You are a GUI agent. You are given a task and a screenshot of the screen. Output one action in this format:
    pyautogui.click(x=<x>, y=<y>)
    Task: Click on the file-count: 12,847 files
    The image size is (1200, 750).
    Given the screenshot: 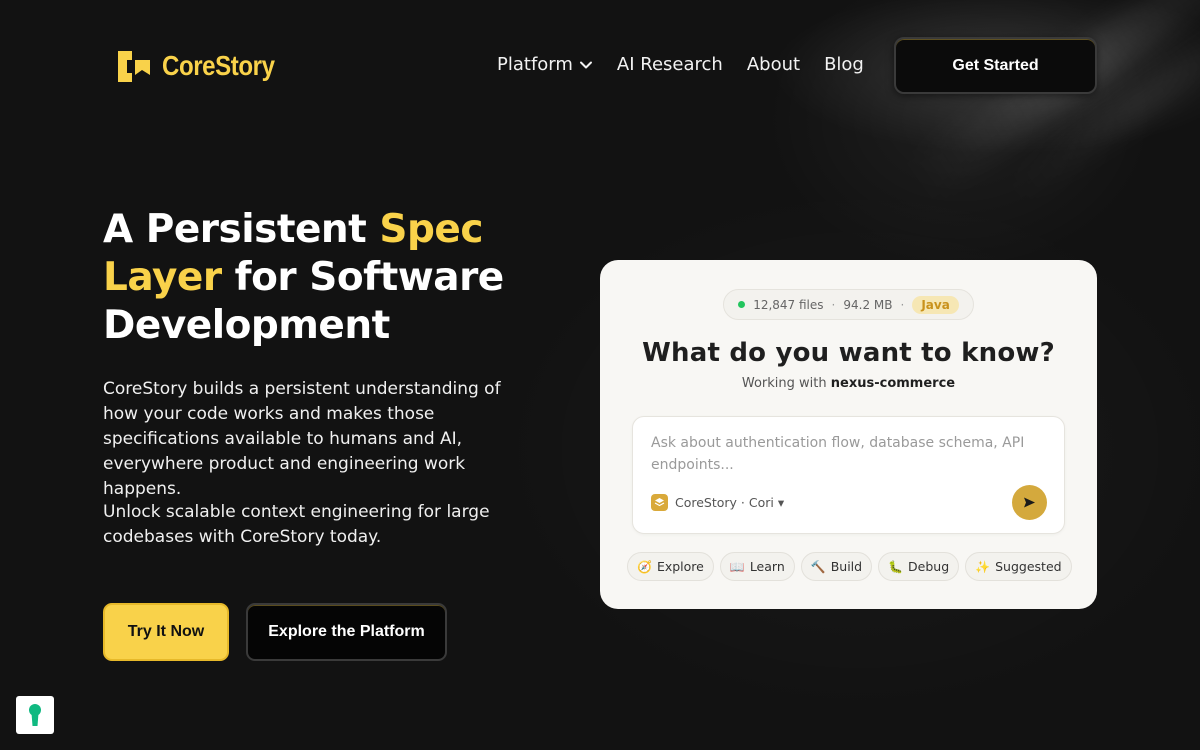 What is the action you would take?
    pyautogui.click(x=788, y=304)
    